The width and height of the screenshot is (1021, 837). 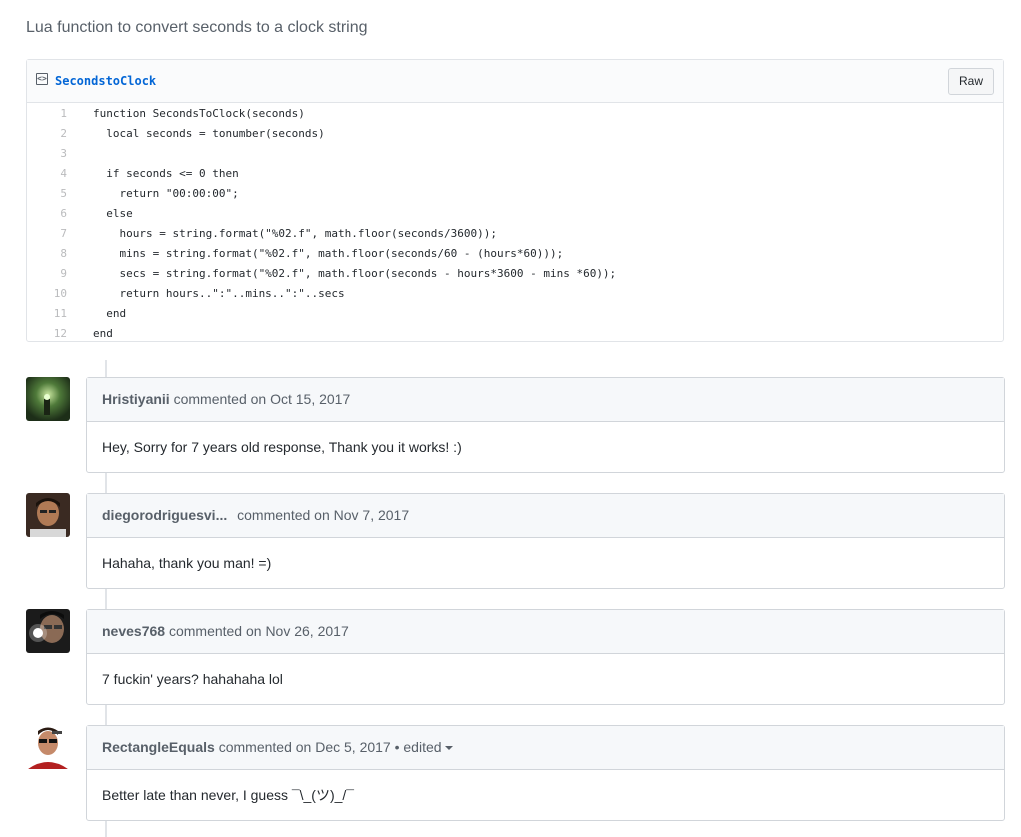 What do you see at coordinates (545, 400) in the screenshot?
I see `comment-header: Hristiyanii commented on Oct 15, 2017` at bounding box center [545, 400].